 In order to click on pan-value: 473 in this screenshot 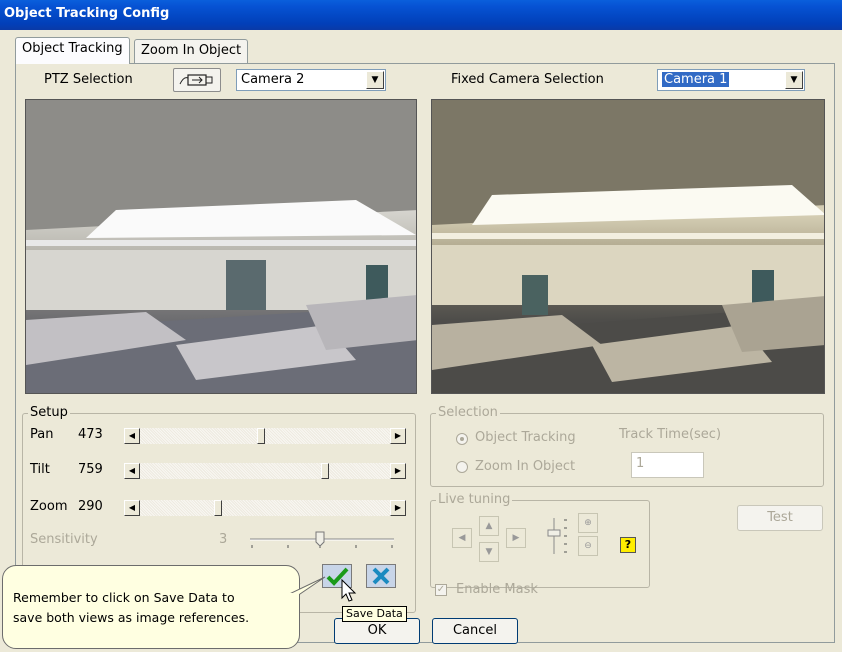, I will do `click(90, 434)`.